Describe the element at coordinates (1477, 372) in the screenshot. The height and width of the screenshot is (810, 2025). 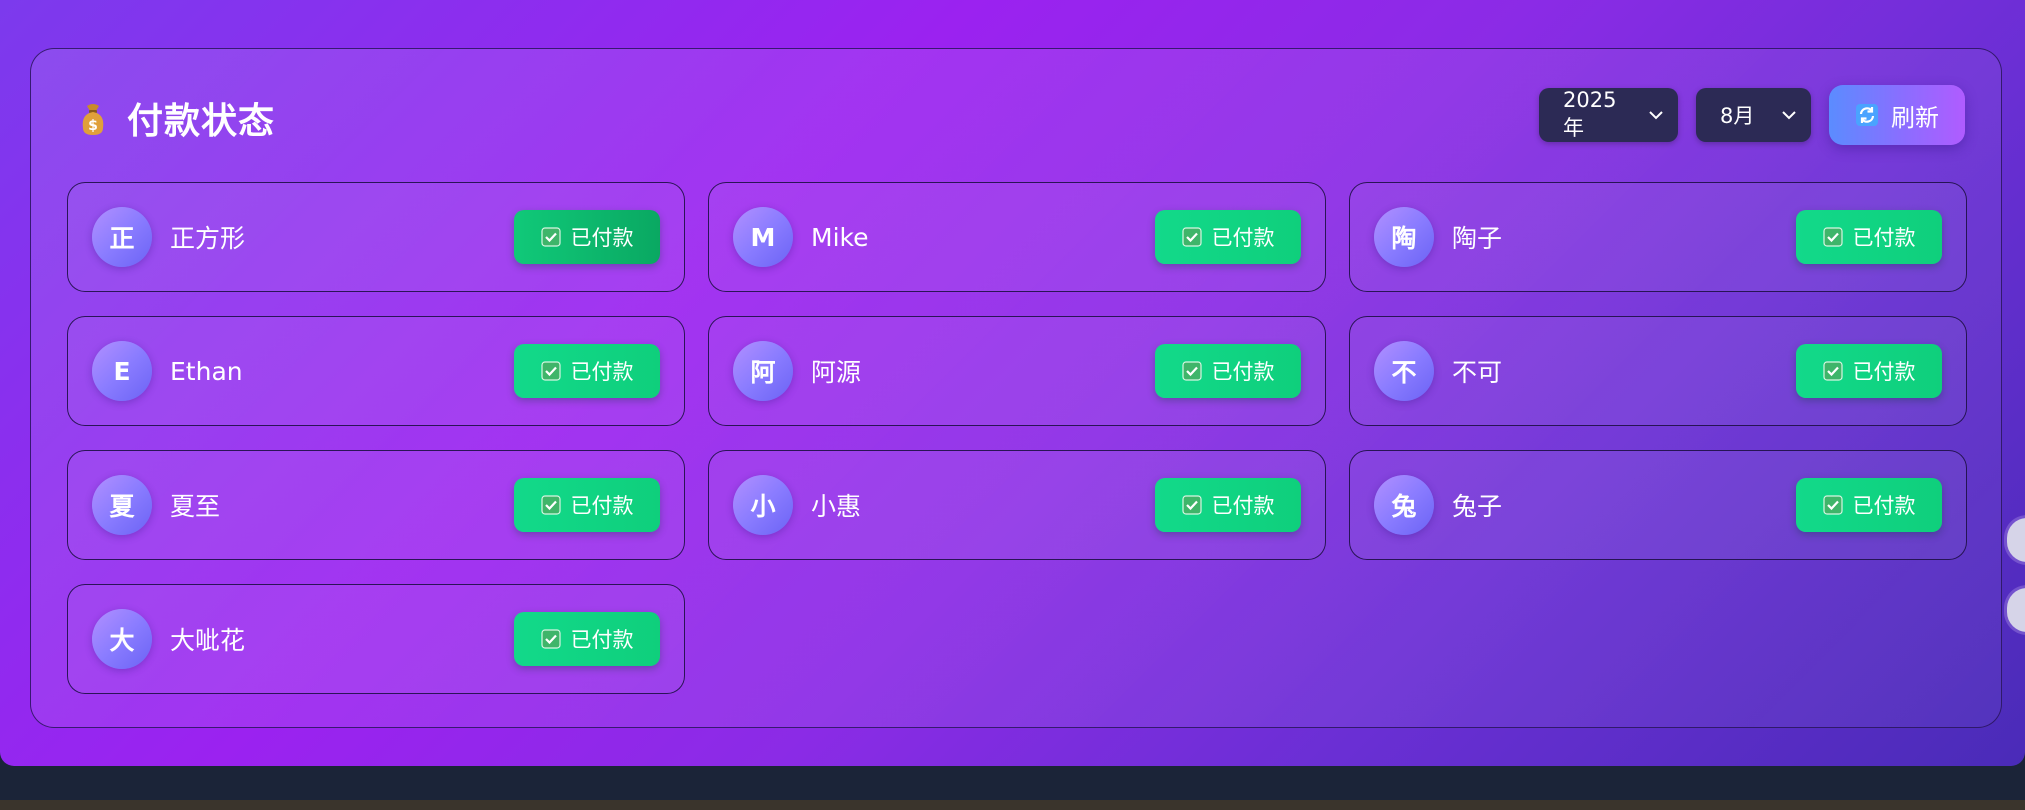
I see `member-name: 不可` at that location.